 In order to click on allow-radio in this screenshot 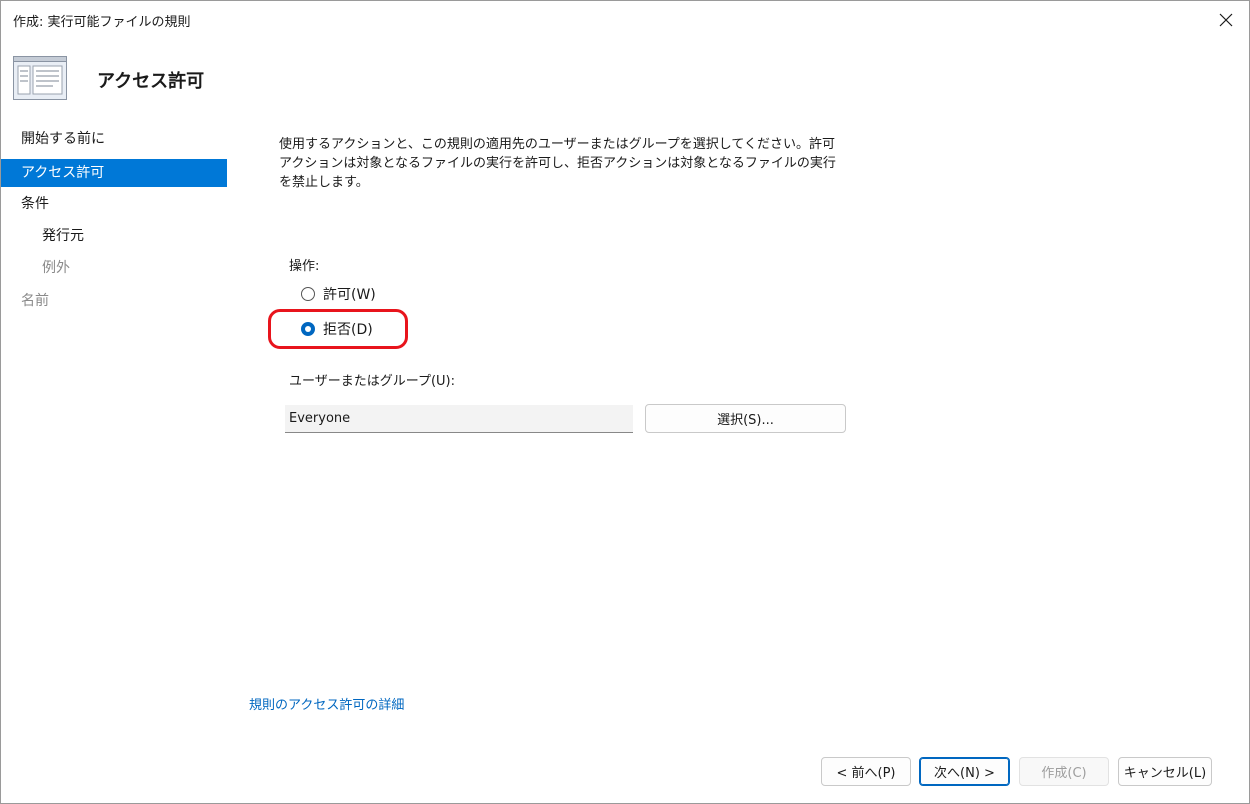, I will do `click(308, 294)`.